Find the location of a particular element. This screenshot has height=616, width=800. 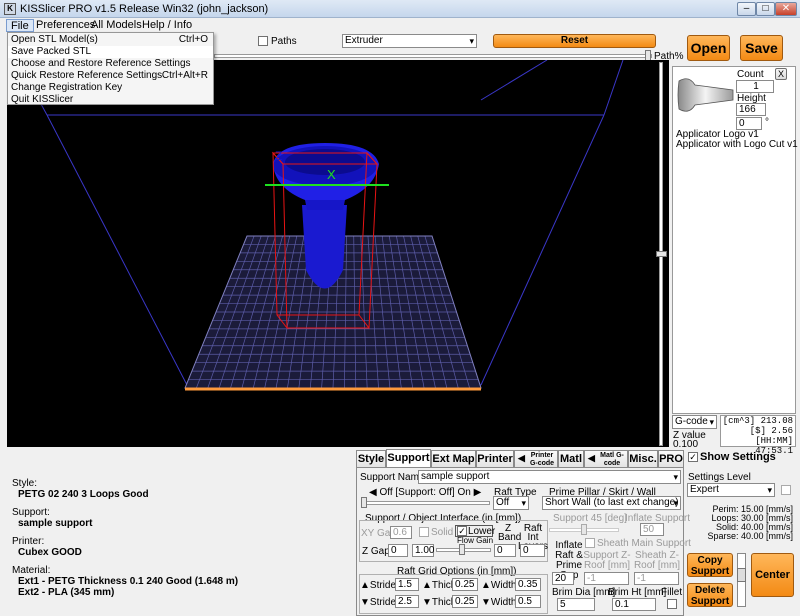

tab-ext-map: Ext Map is located at coordinates (453, 458).